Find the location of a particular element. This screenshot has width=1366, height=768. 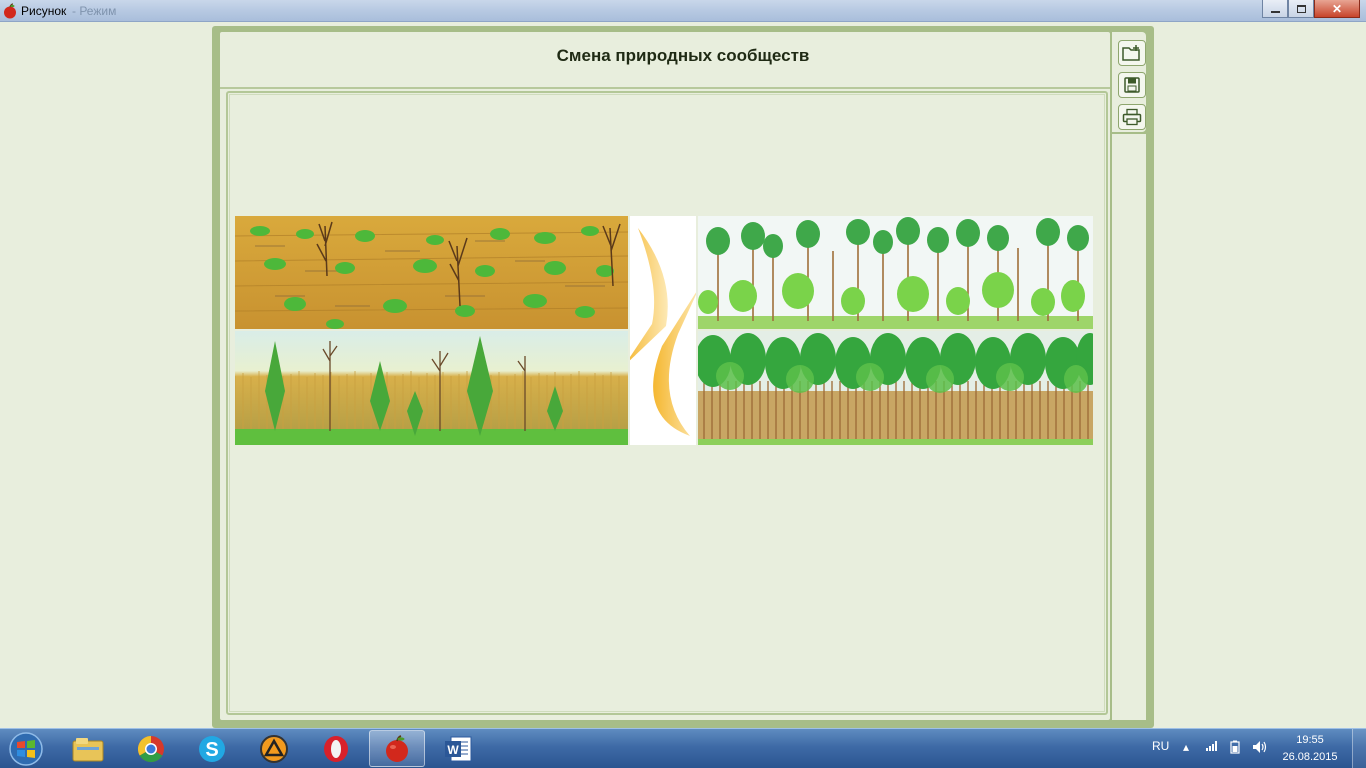

steppe-picture is located at coordinates (431, 272).